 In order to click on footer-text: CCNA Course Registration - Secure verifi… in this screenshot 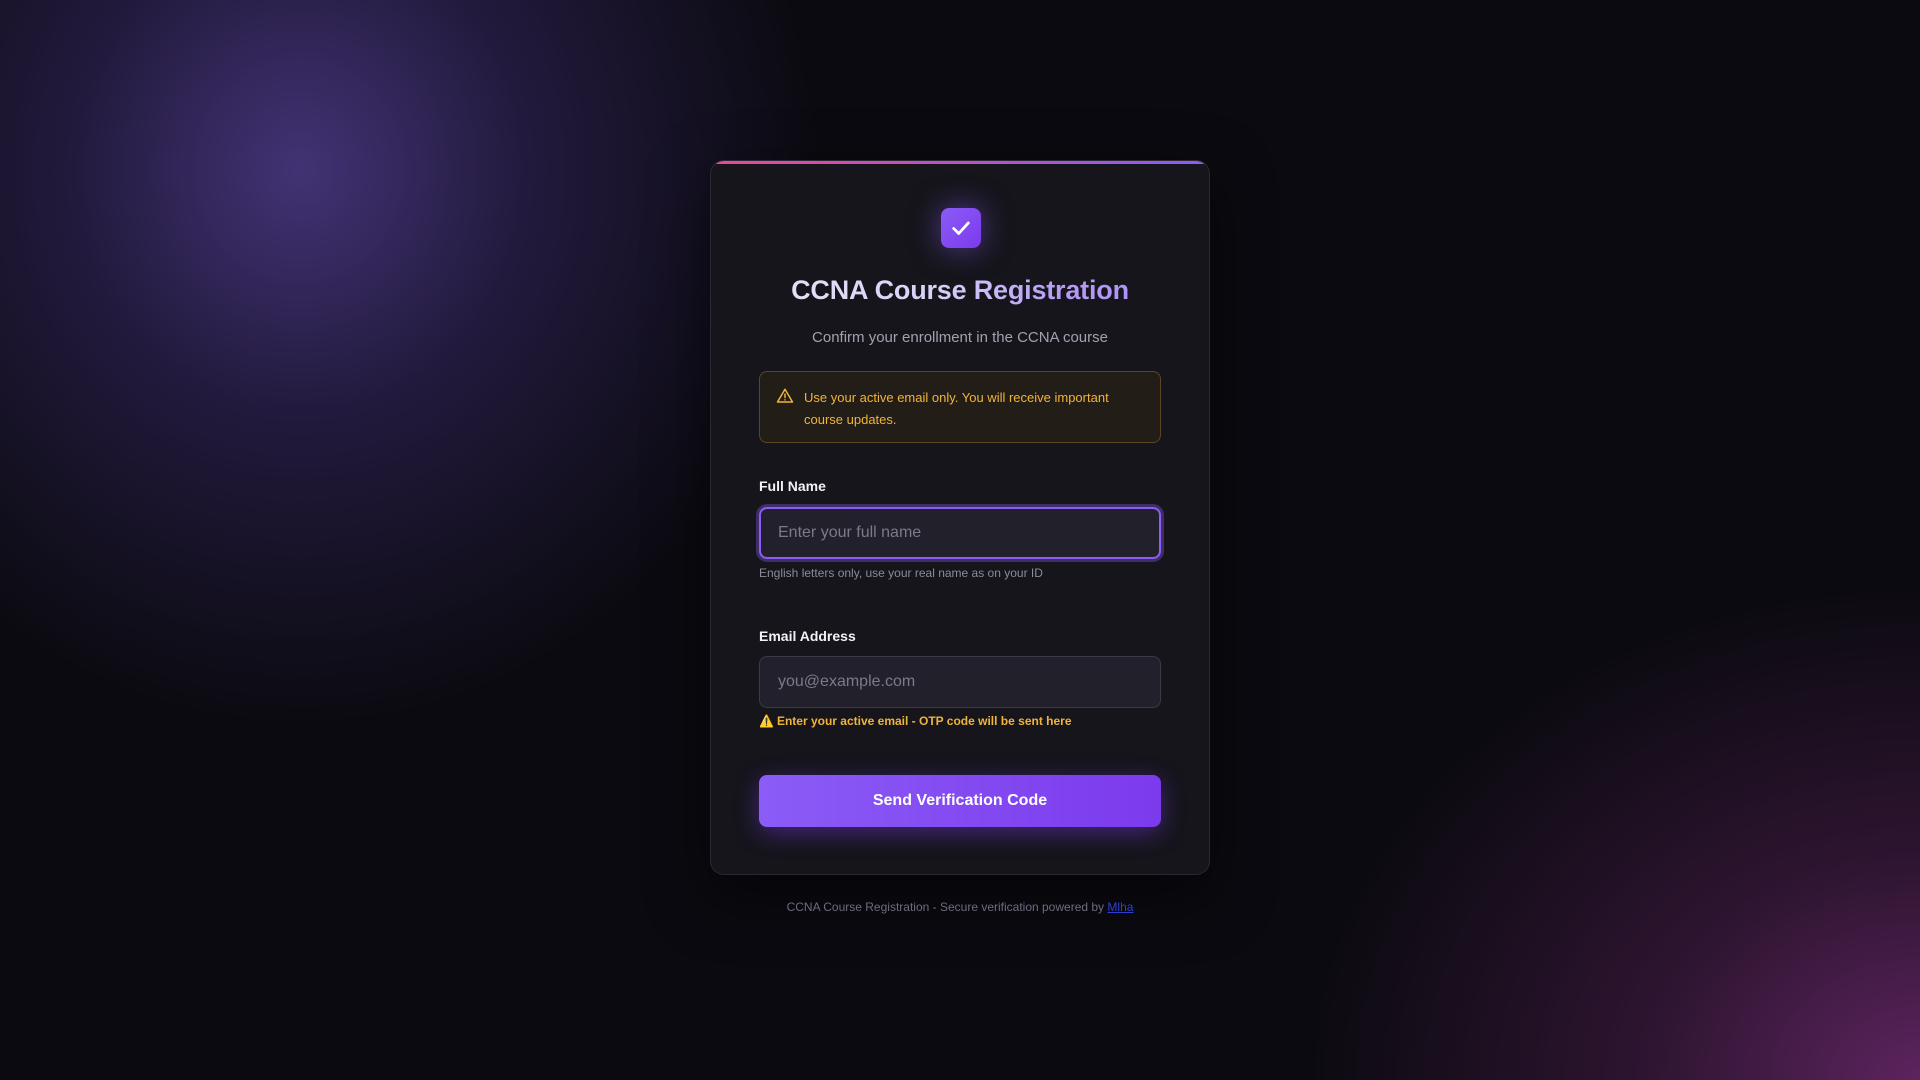, I will do `click(945, 907)`.